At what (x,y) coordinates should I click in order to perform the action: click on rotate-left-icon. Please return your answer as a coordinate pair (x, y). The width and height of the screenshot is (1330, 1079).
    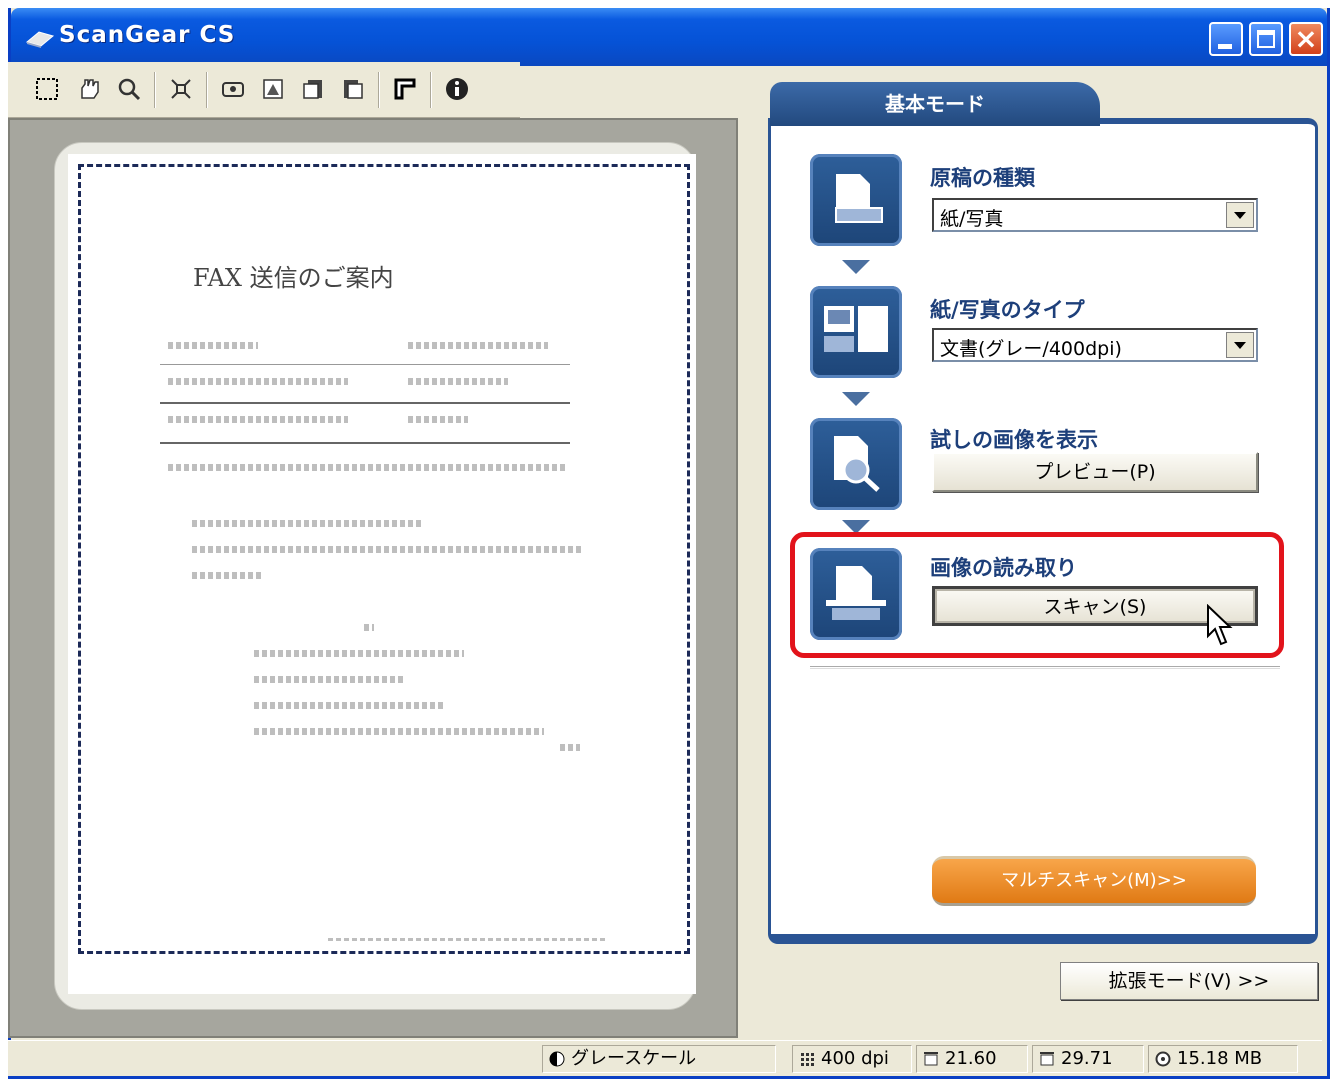
    Looking at the image, I should click on (313, 89).